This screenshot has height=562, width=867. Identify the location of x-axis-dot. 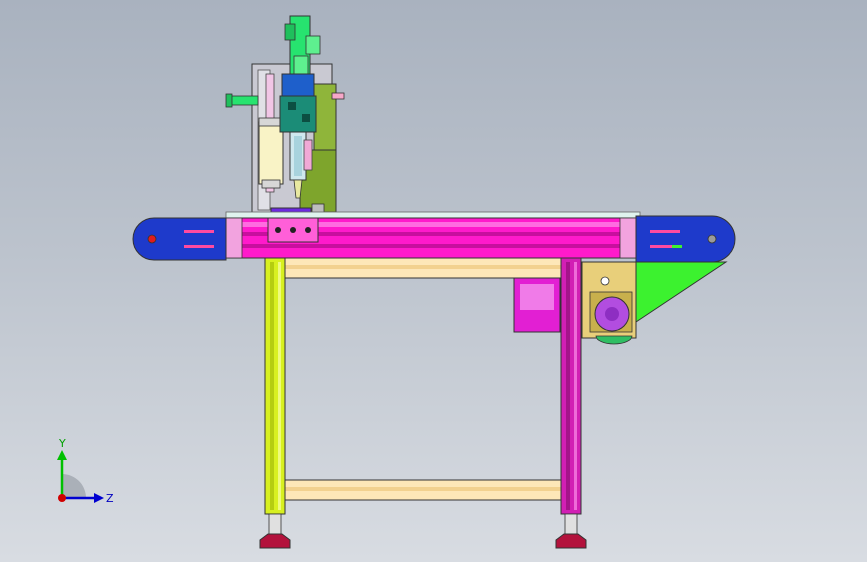
(62, 498).